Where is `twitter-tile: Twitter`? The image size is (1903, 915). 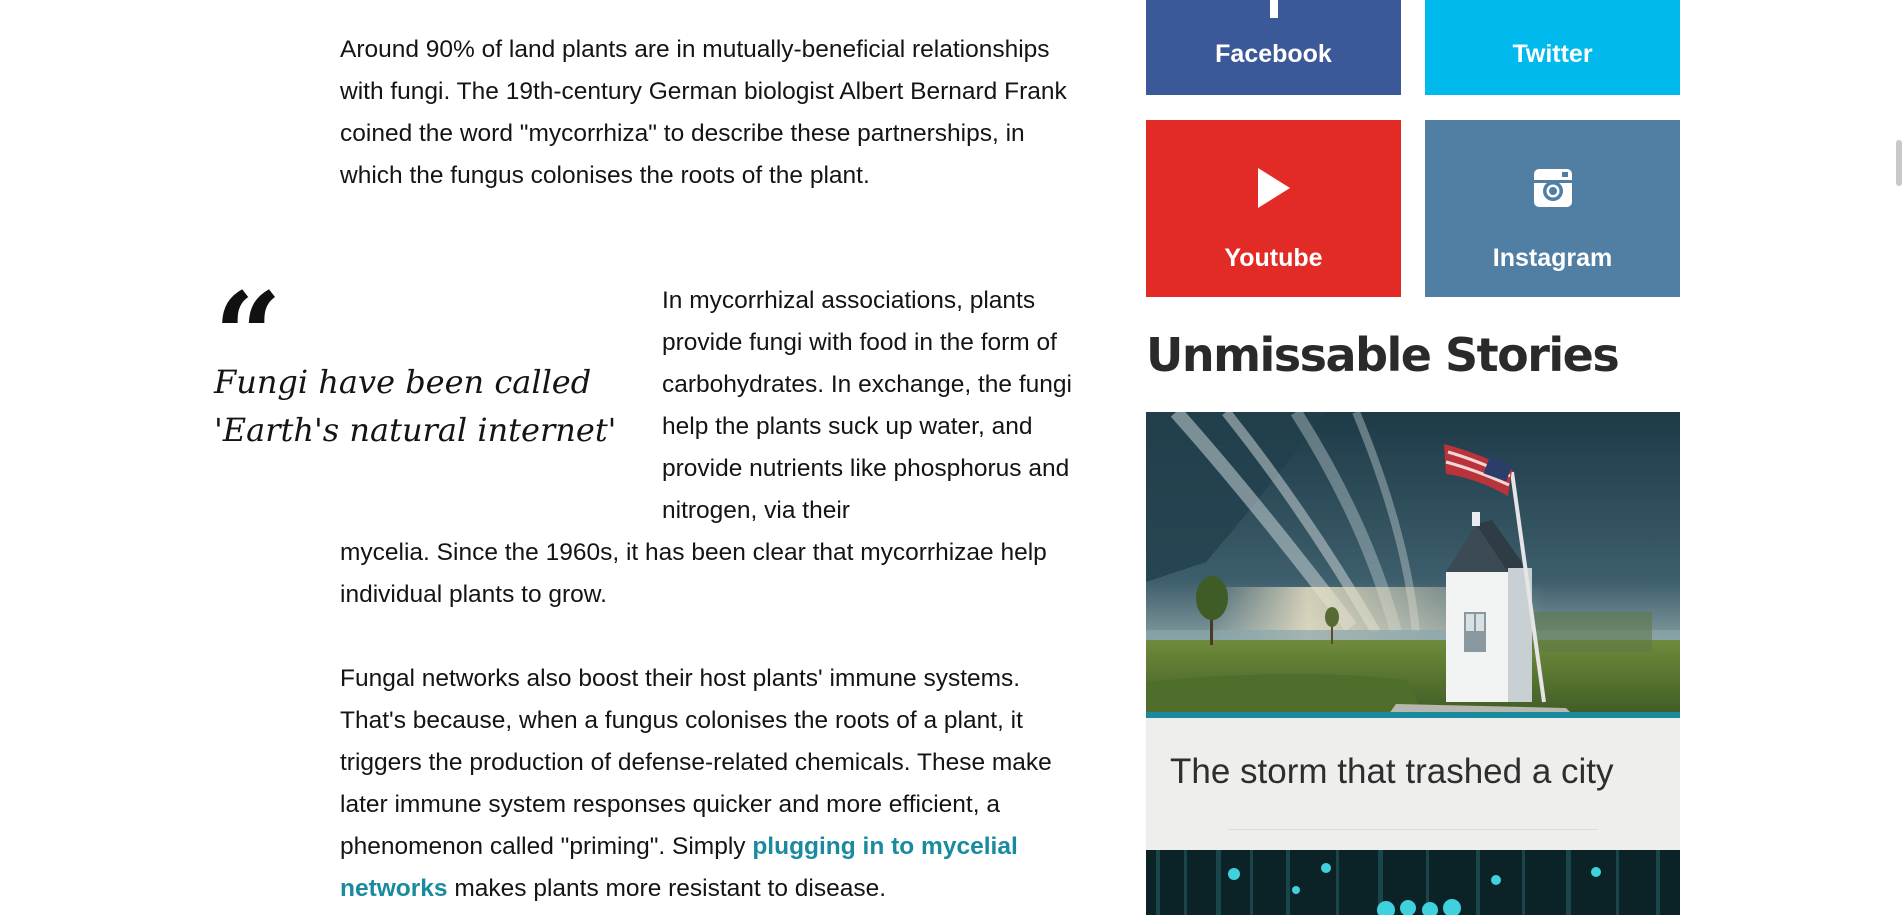
twitter-tile: Twitter is located at coordinates (1552, 47).